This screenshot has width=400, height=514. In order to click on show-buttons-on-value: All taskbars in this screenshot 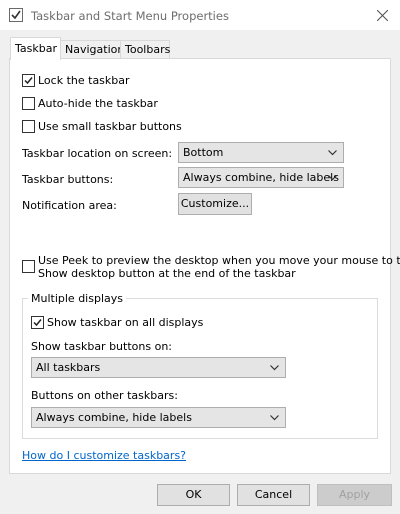, I will do `click(68, 367)`.